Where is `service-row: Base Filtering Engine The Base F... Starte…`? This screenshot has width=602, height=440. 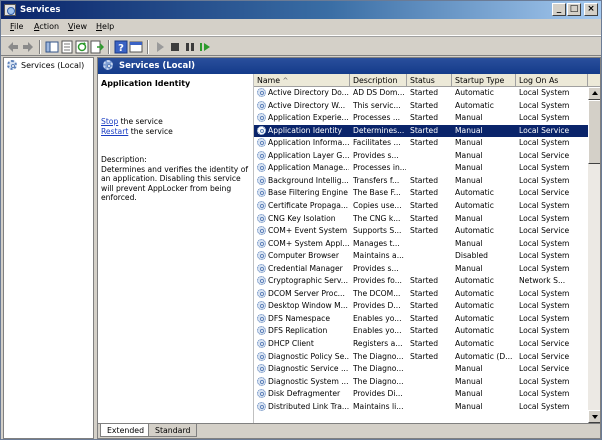 service-row: Base Filtering Engine The Base F... Starte… is located at coordinates (421, 193).